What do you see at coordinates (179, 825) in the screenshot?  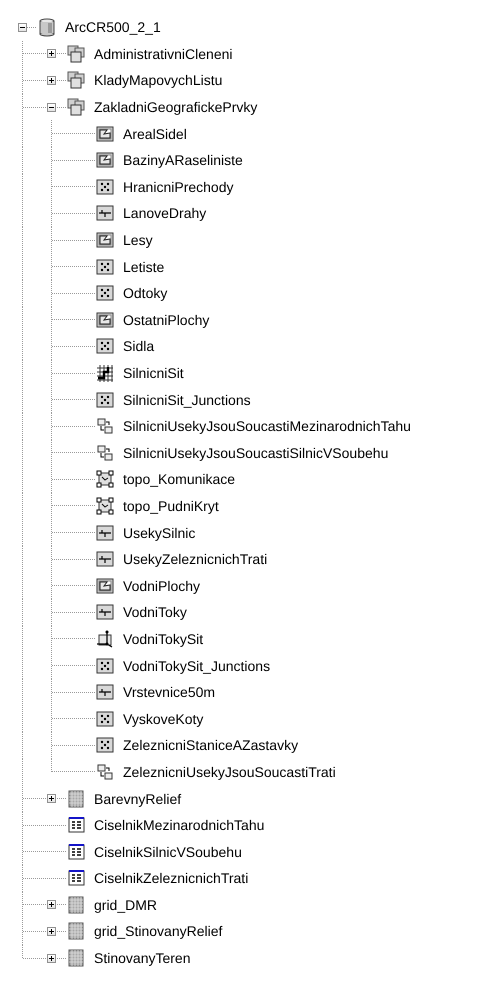 I see `tree-item: CiselnikMezinarodnichTahu` at bounding box center [179, 825].